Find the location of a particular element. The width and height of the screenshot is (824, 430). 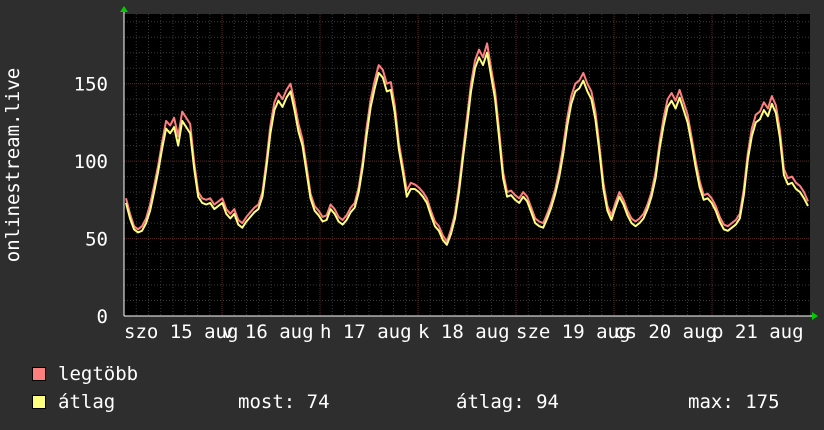

legend-swatch-max is located at coordinates (39, 374).